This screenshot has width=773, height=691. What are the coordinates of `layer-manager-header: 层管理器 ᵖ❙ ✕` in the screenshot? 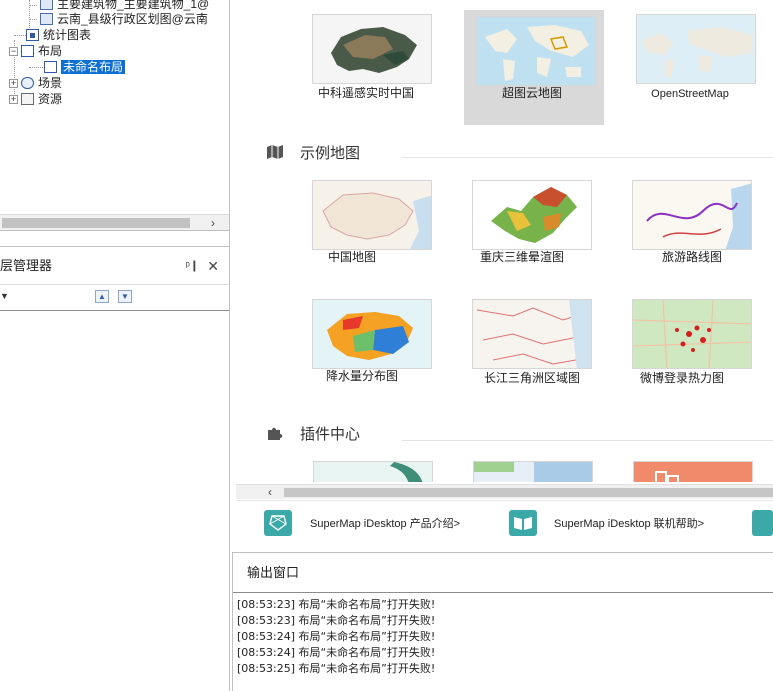 It's located at (114, 266).